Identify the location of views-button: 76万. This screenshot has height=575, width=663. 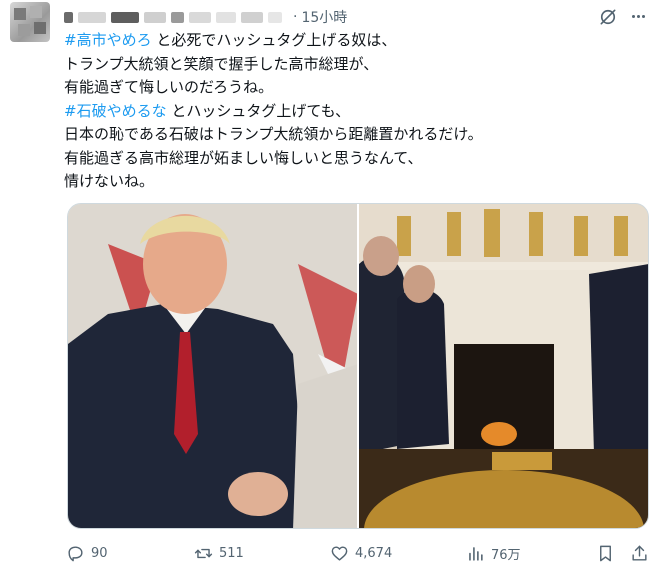
(493, 553).